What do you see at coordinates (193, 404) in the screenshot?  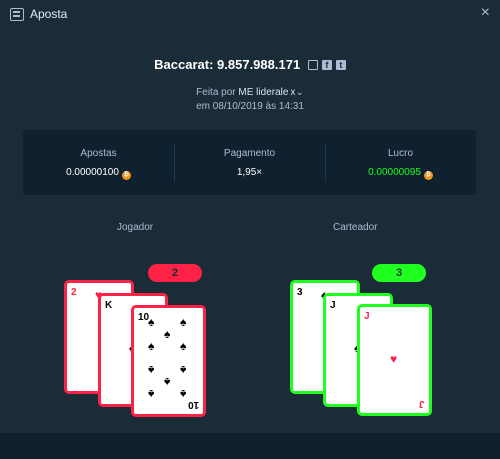 I see `card-rank-bottom: 10` at bounding box center [193, 404].